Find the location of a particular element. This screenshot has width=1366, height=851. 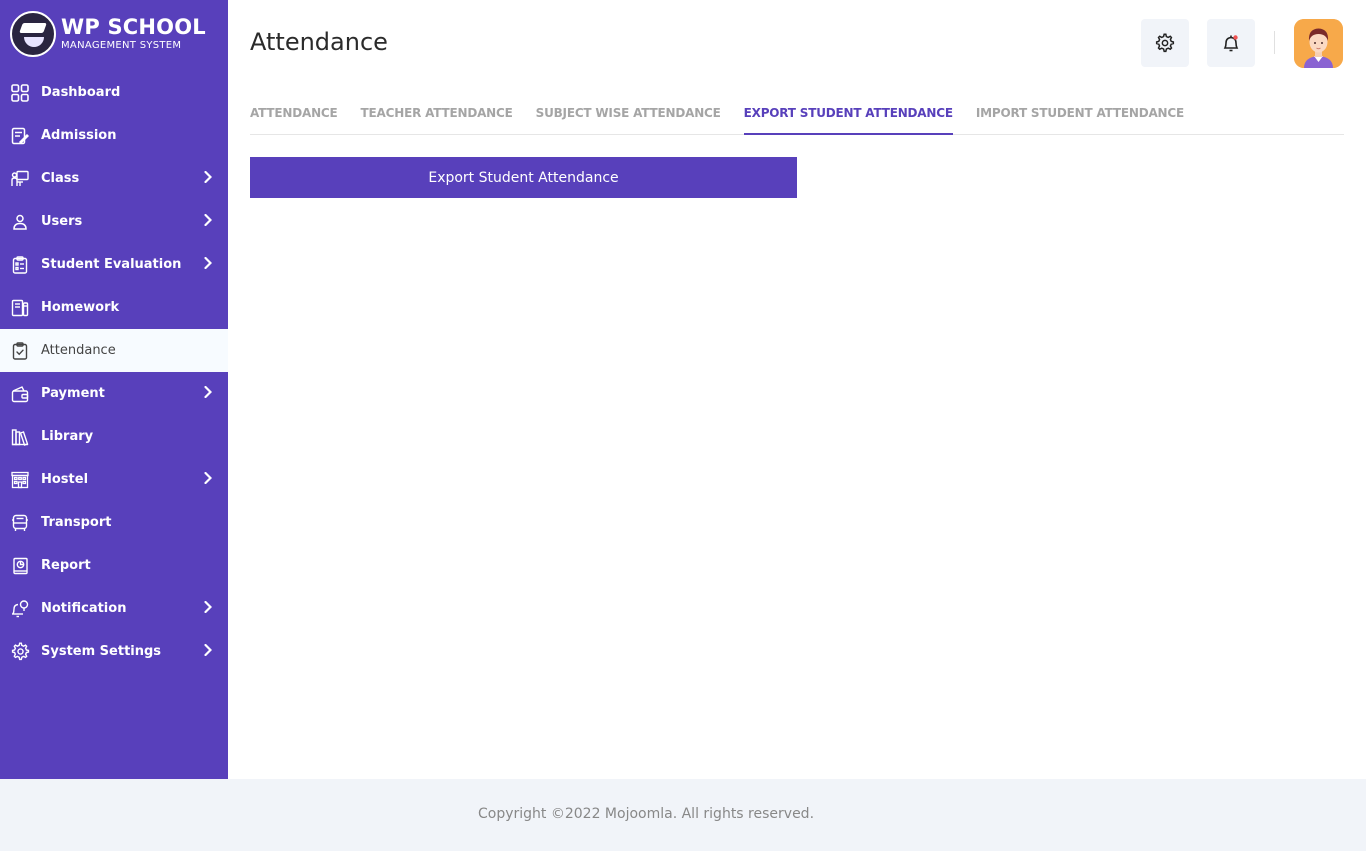

sidebar-item-label: Class is located at coordinates (60, 178).